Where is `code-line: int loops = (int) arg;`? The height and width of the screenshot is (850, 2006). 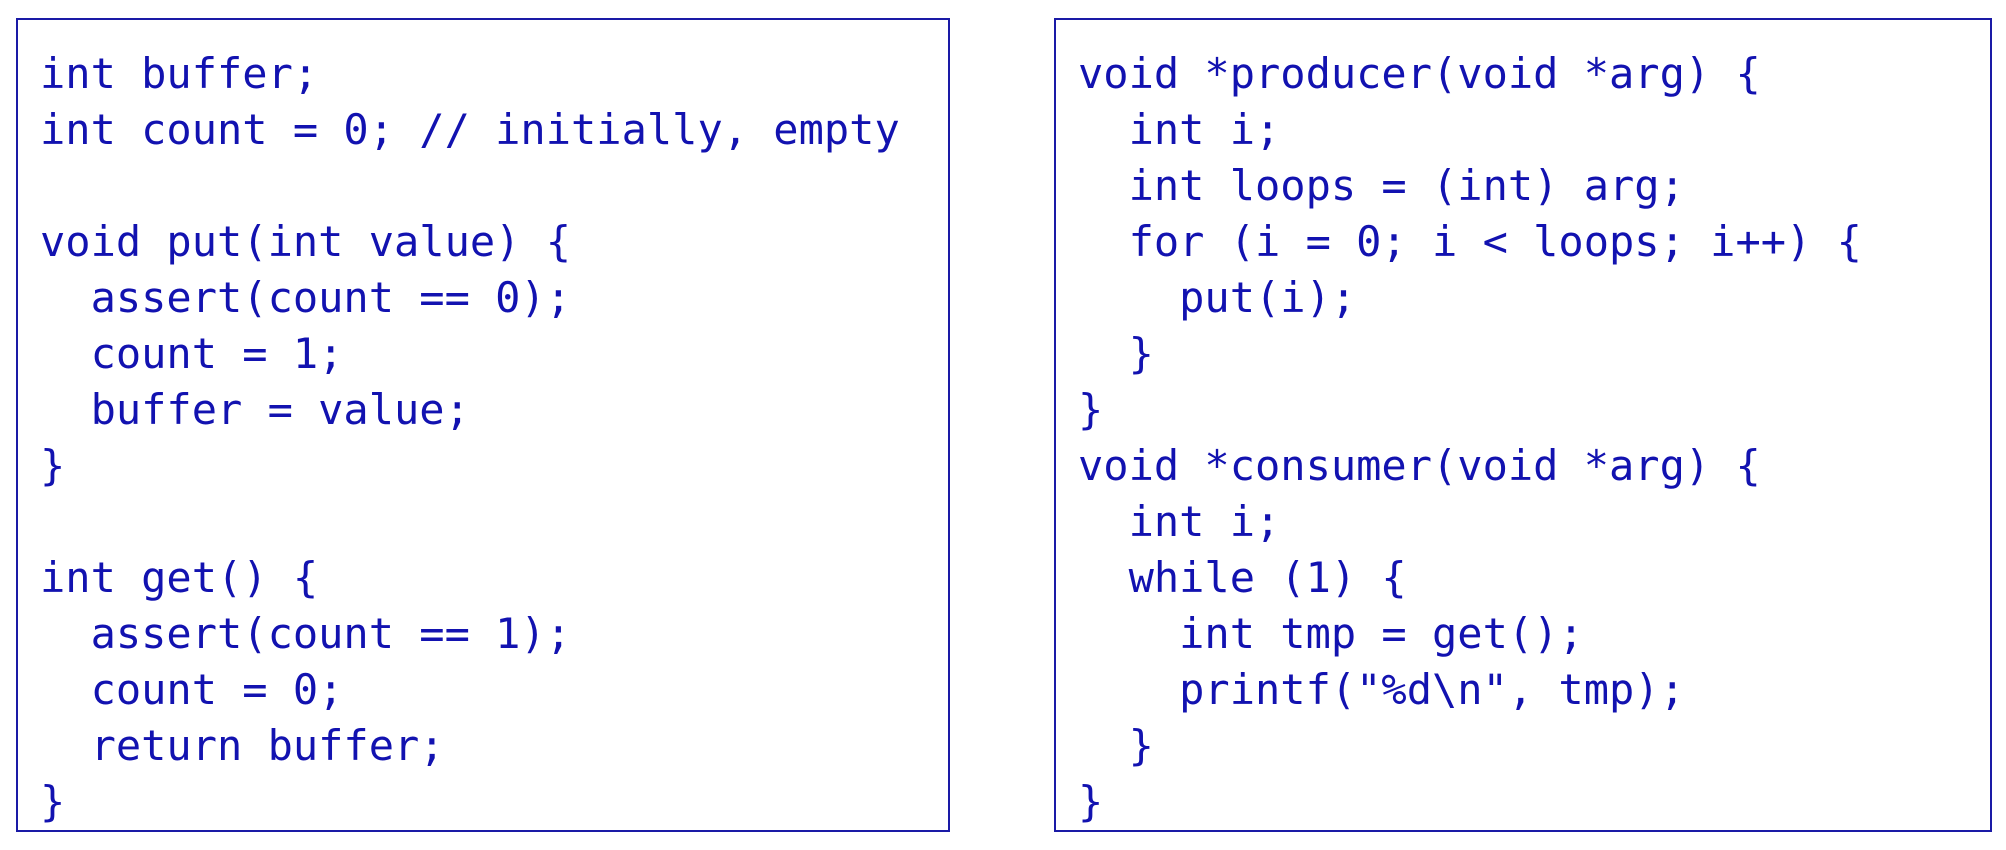
code-line: int loops = (int) arg; is located at coordinates (1381, 185).